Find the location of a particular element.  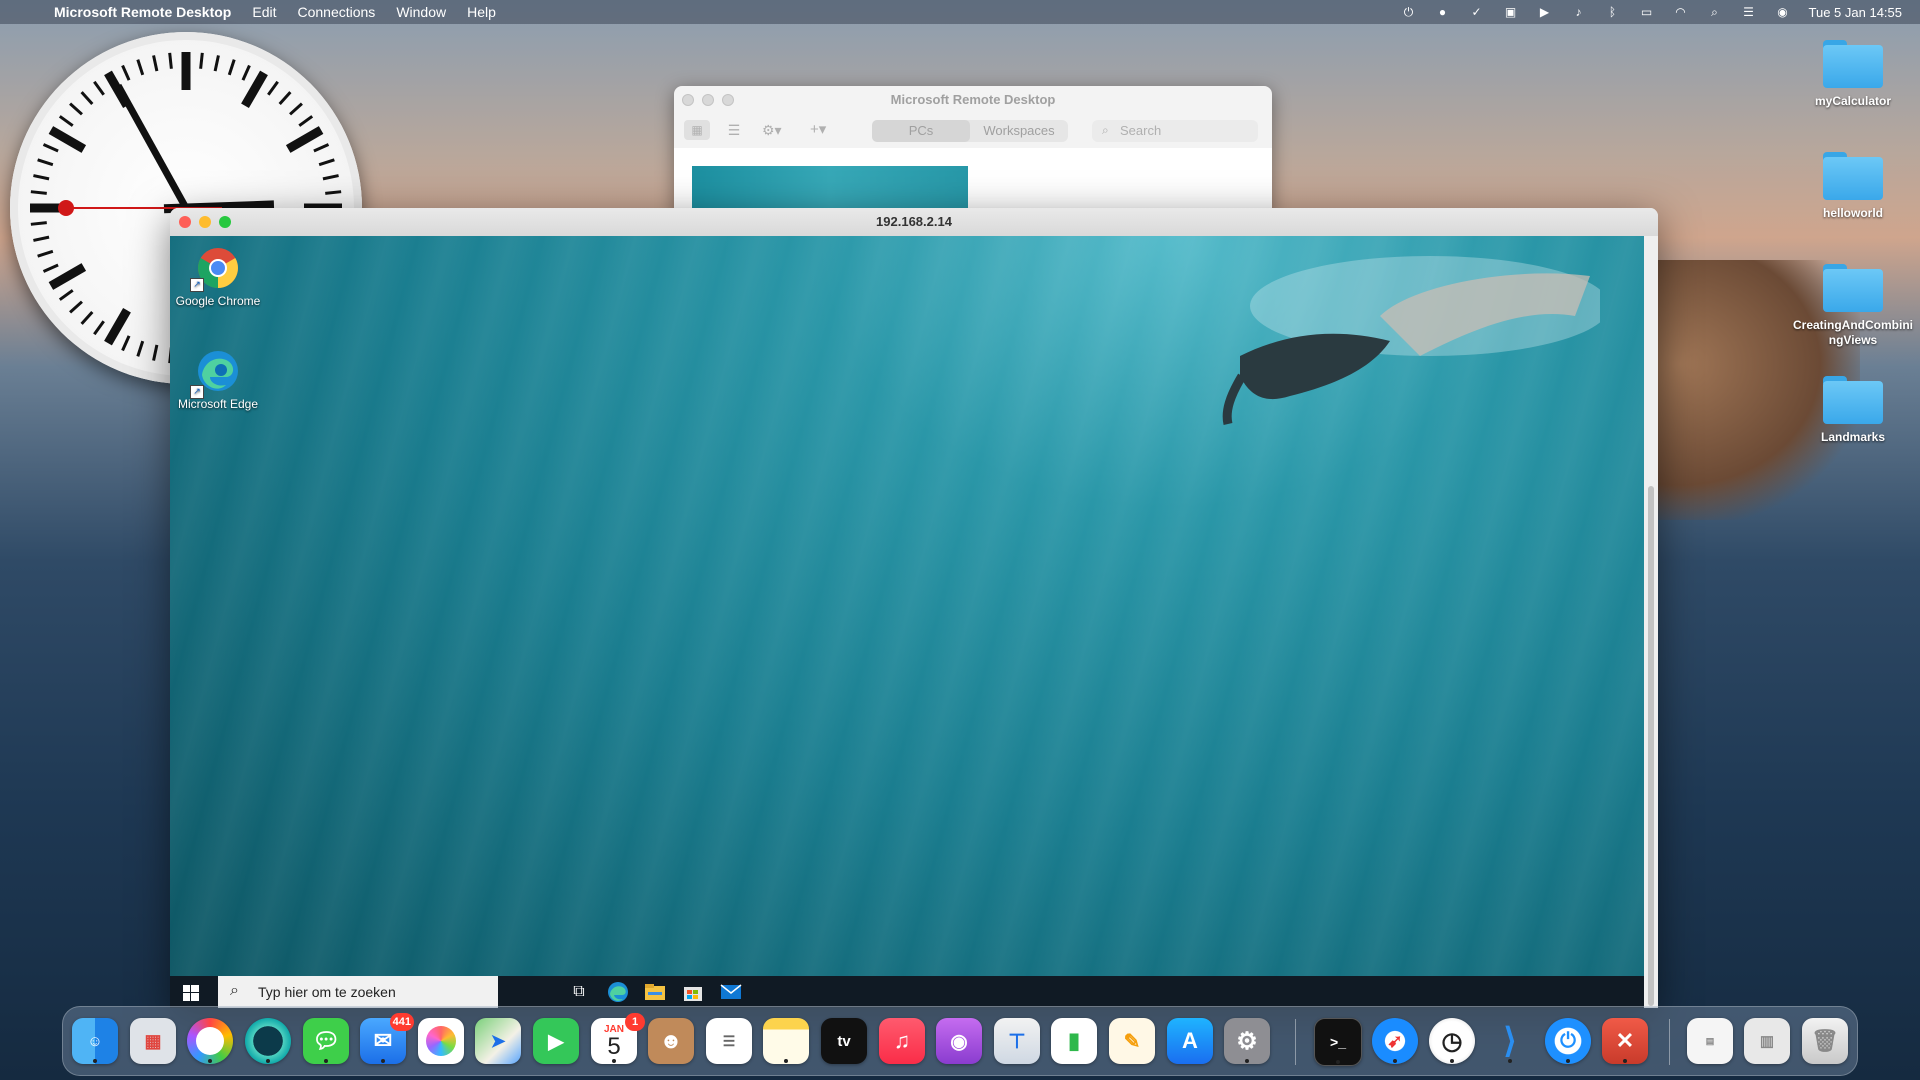

gear-icon: ⚙ is located at coordinates (1247, 1041).